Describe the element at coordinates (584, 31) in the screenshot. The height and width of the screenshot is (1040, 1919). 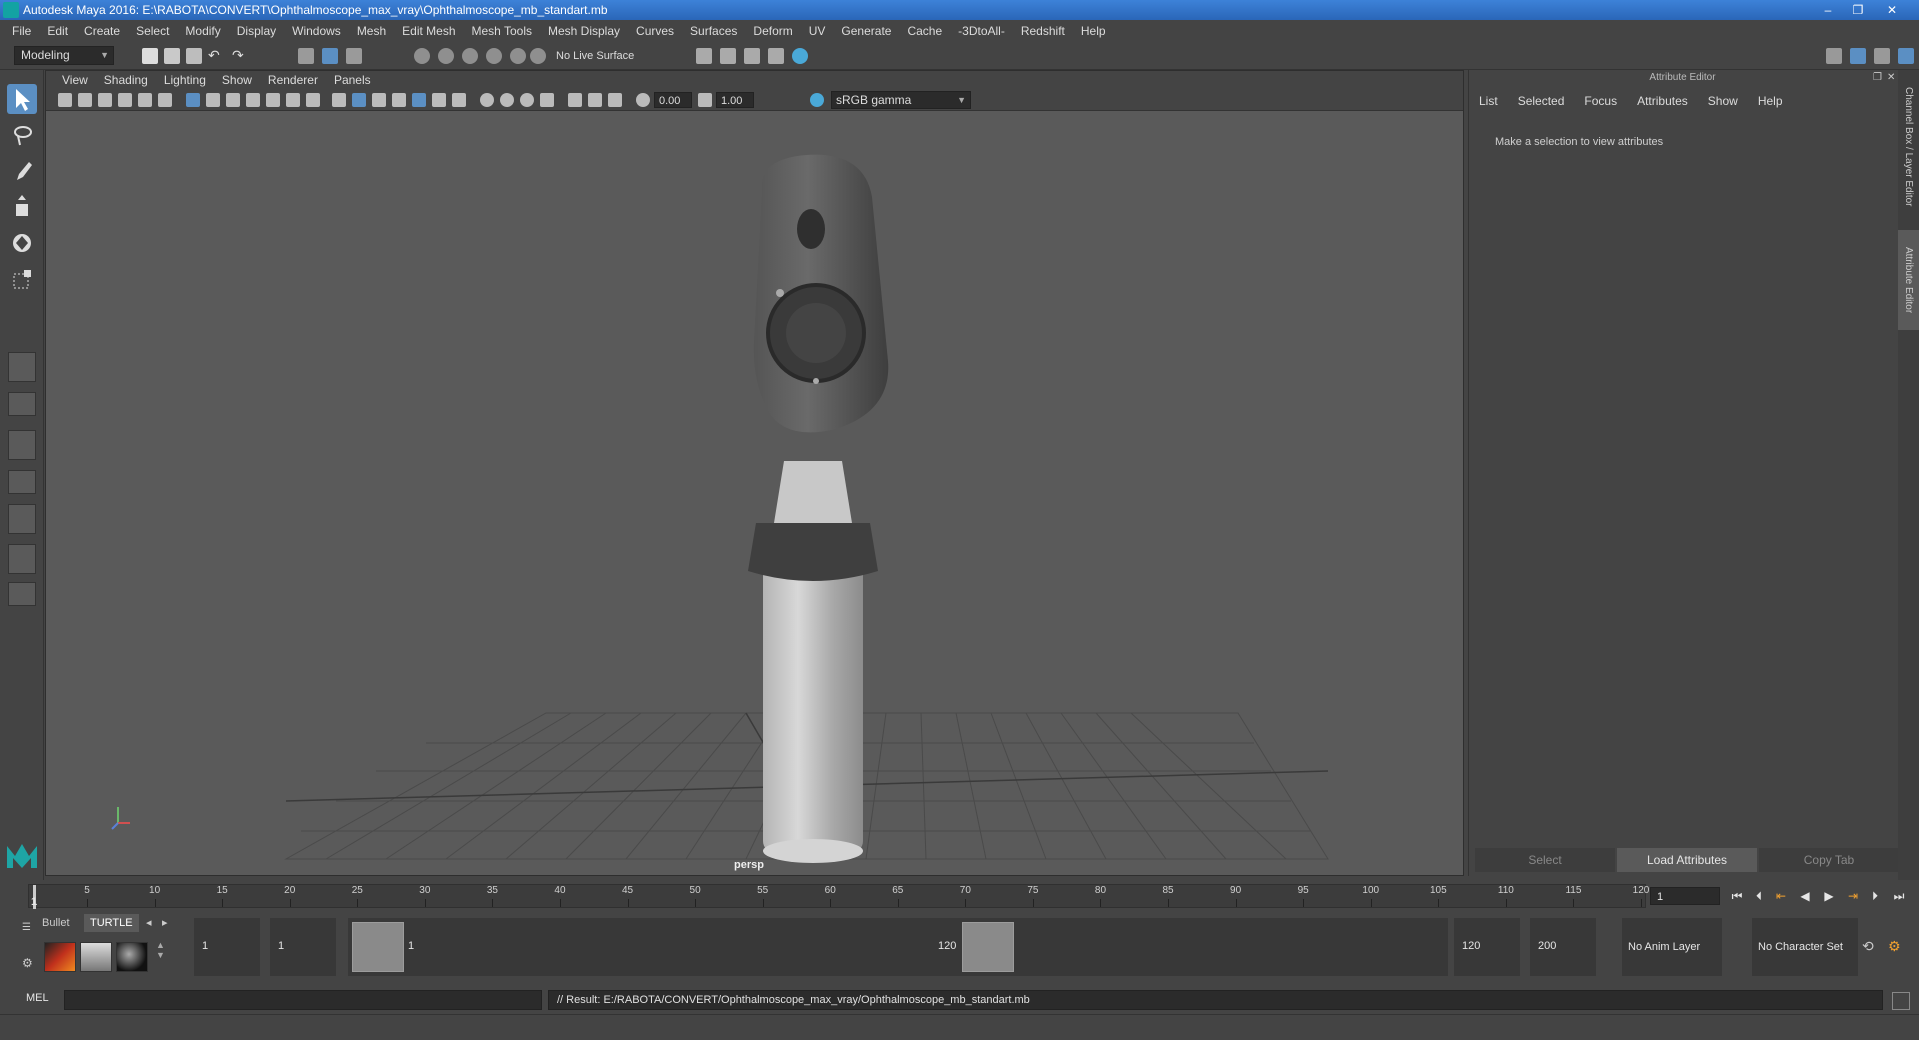
I see `menu-mesh-display: Mesh Display` at that location.